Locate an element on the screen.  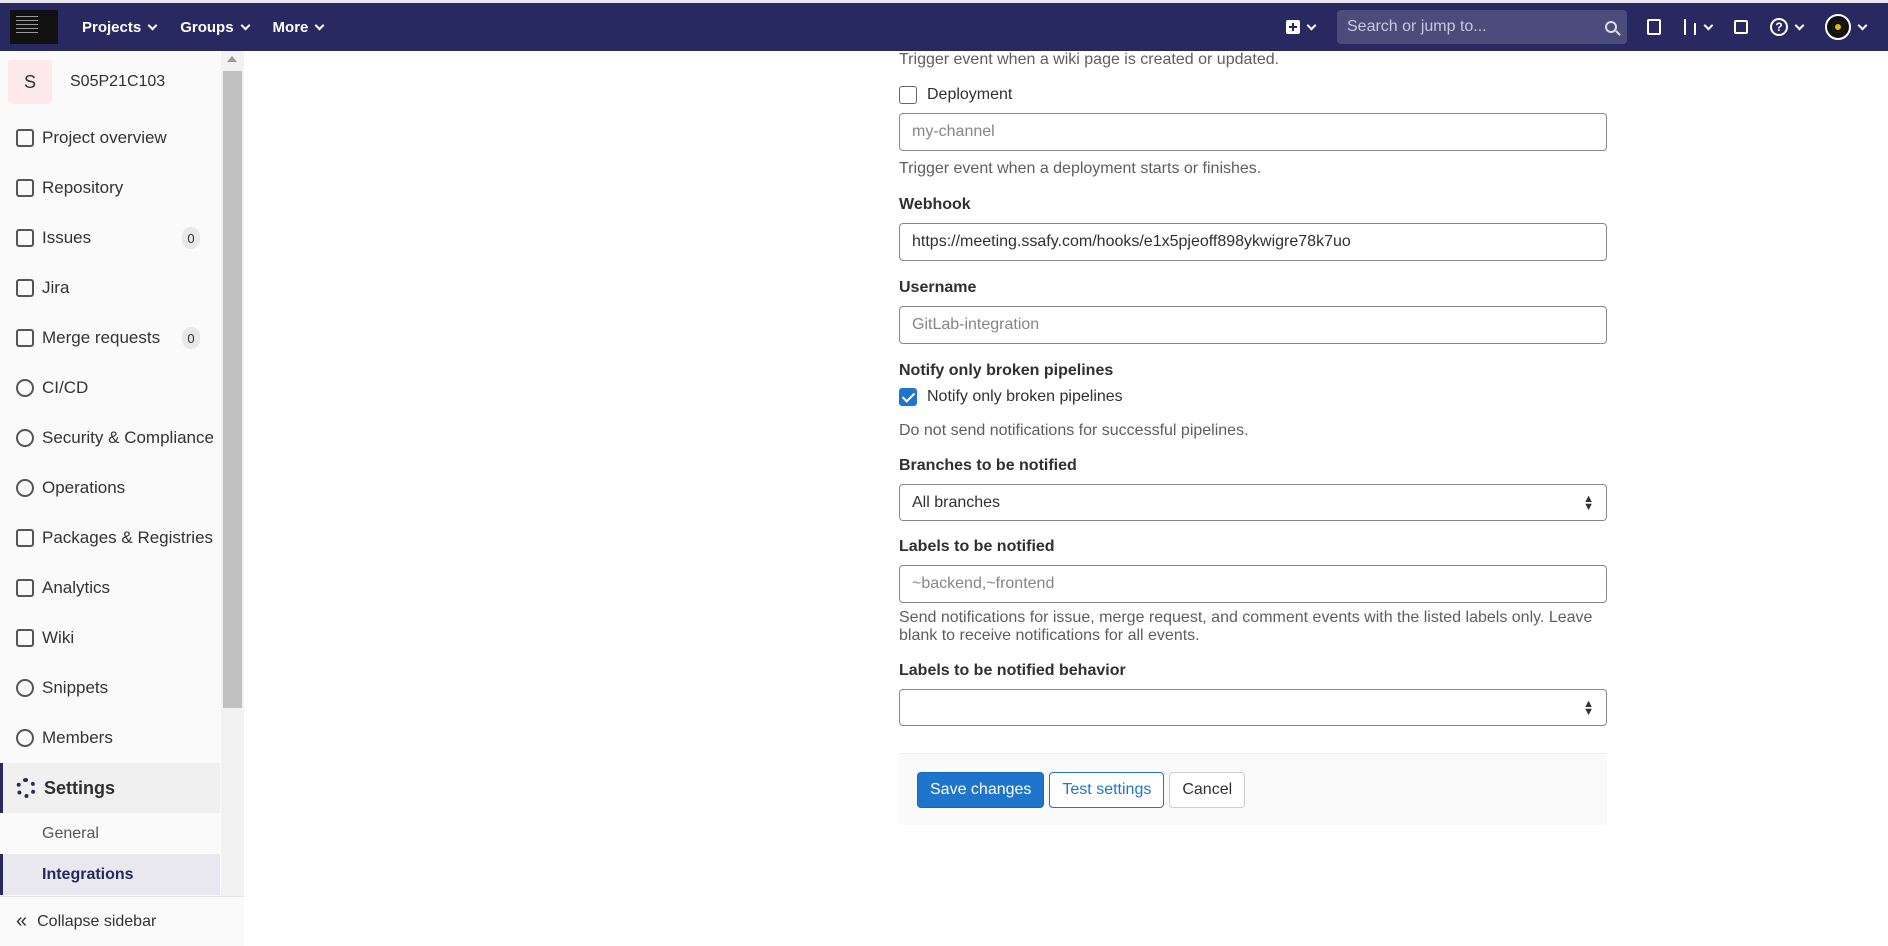
rocket-icon is located at coordinates (25, 388).